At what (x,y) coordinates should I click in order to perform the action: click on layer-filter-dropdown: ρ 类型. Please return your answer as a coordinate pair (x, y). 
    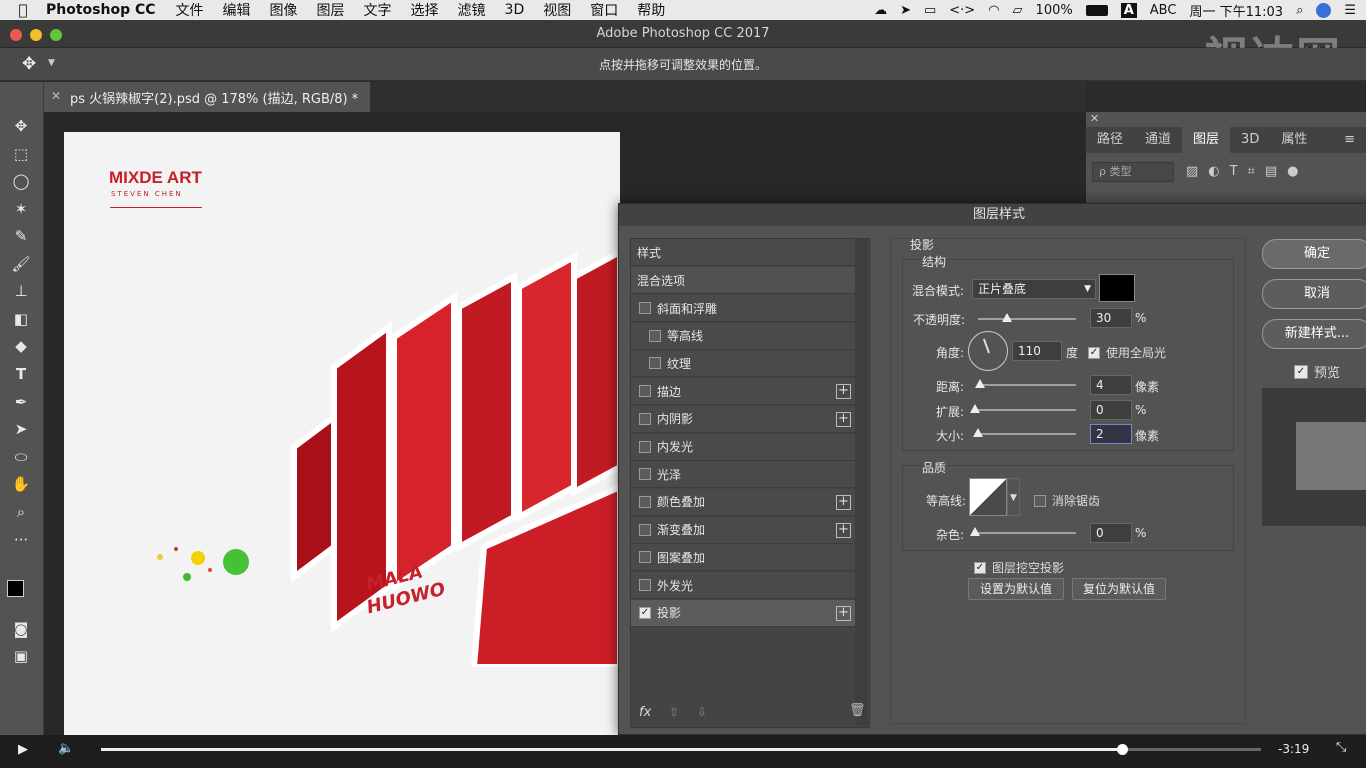
    Looking at the image, I should click on (1133, 172).